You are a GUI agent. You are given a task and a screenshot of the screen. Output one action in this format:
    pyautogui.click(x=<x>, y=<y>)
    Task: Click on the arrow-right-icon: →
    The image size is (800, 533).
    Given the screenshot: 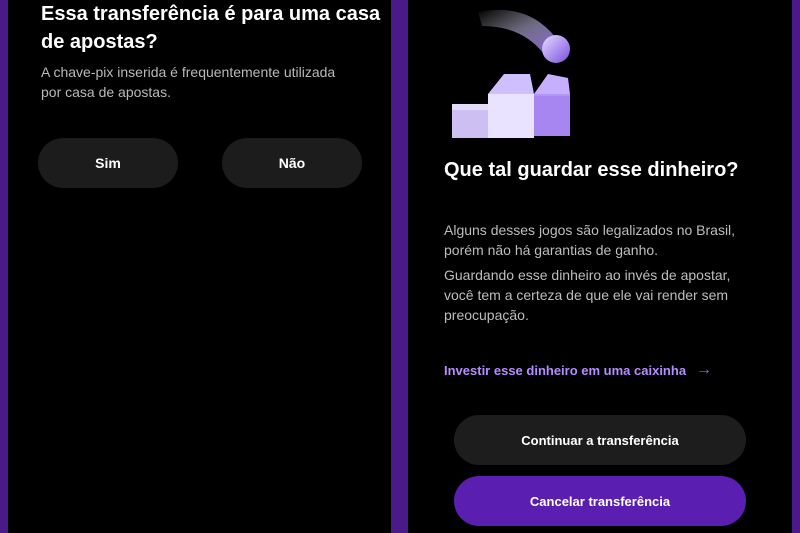 What is the action you would take?
    pyautogui.click(x=704, y=369)
    